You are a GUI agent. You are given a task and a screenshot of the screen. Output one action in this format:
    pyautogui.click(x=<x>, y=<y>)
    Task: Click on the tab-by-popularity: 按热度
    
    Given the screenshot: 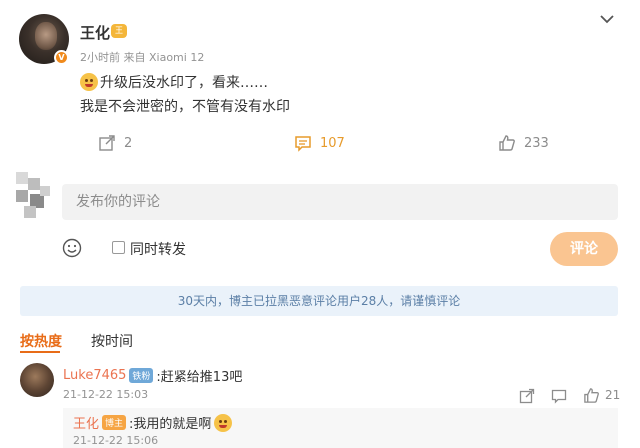 What is the action you would take?
    pyautogui.click(x=41, y=341)
    